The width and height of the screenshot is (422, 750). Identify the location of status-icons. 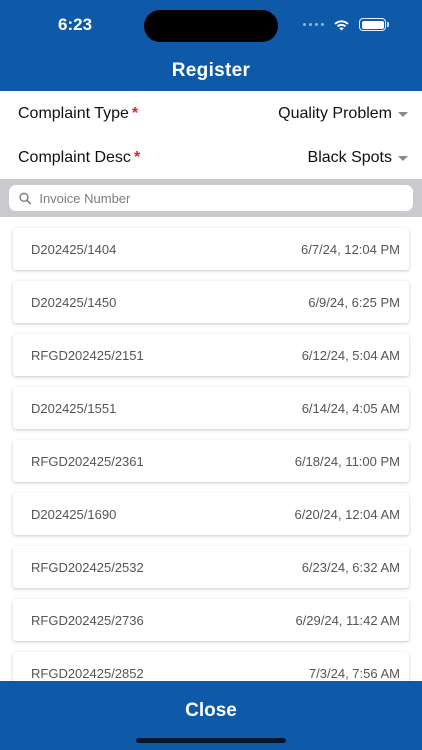
(346, 24).